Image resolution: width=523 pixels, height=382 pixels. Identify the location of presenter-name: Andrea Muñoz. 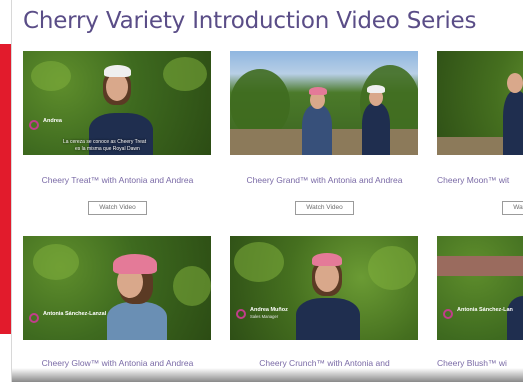
(269, 310).